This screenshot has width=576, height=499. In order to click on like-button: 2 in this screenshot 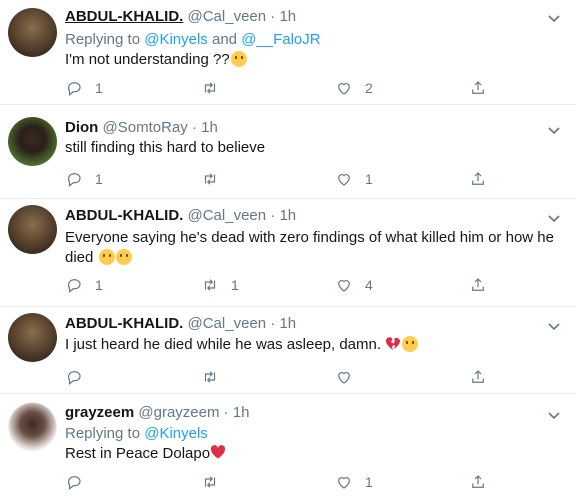, I will do `click(354, 88)`.